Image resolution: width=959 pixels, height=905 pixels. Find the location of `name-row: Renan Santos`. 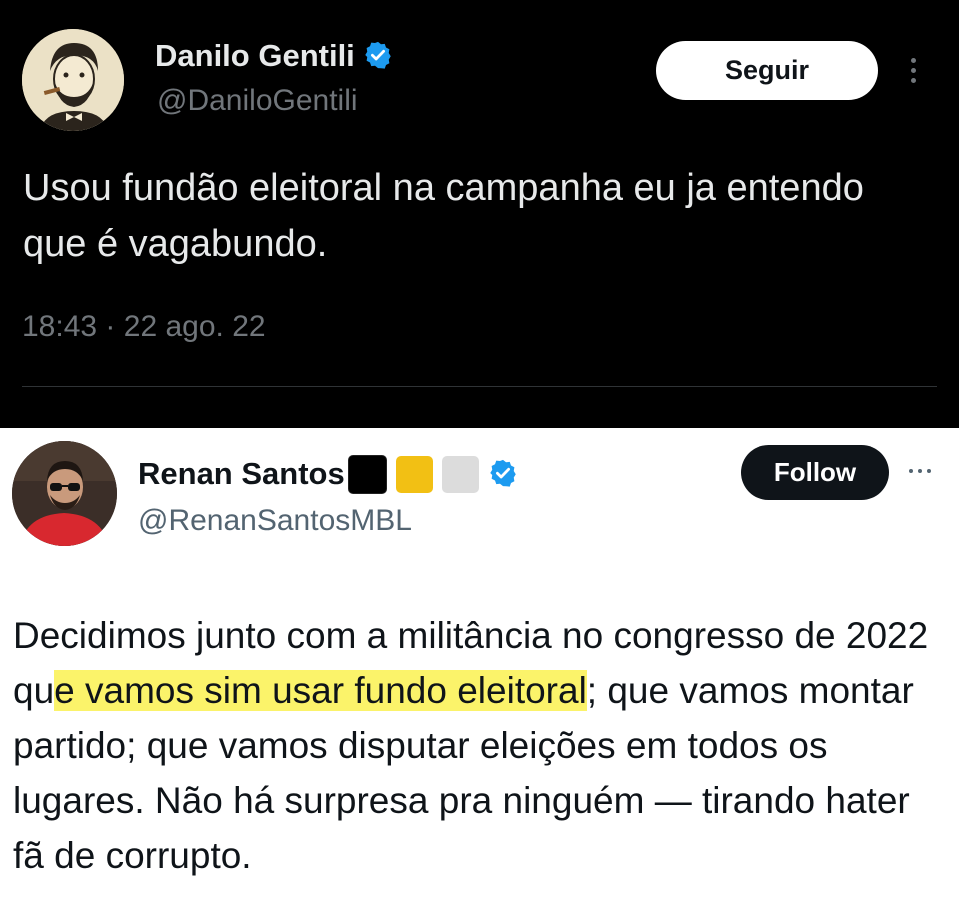

name-row: Renan Santos is located at coordinates (328, 474).